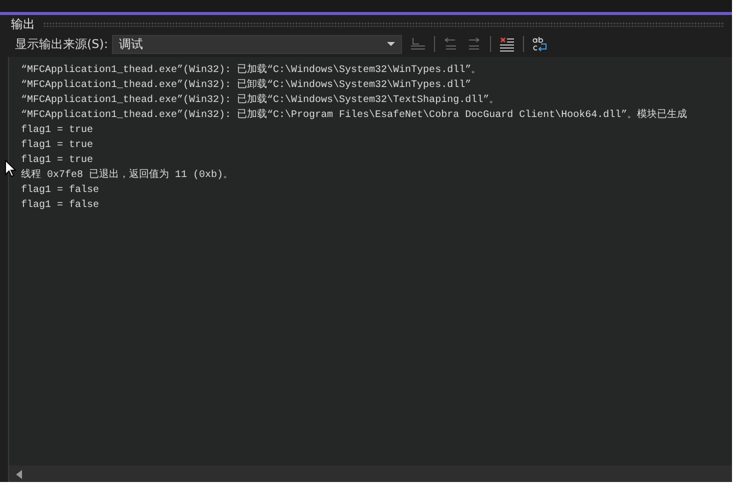 The width and height of the screenshot is (744, 497). I want to click on word-wrap-icon, so click(540, 44).